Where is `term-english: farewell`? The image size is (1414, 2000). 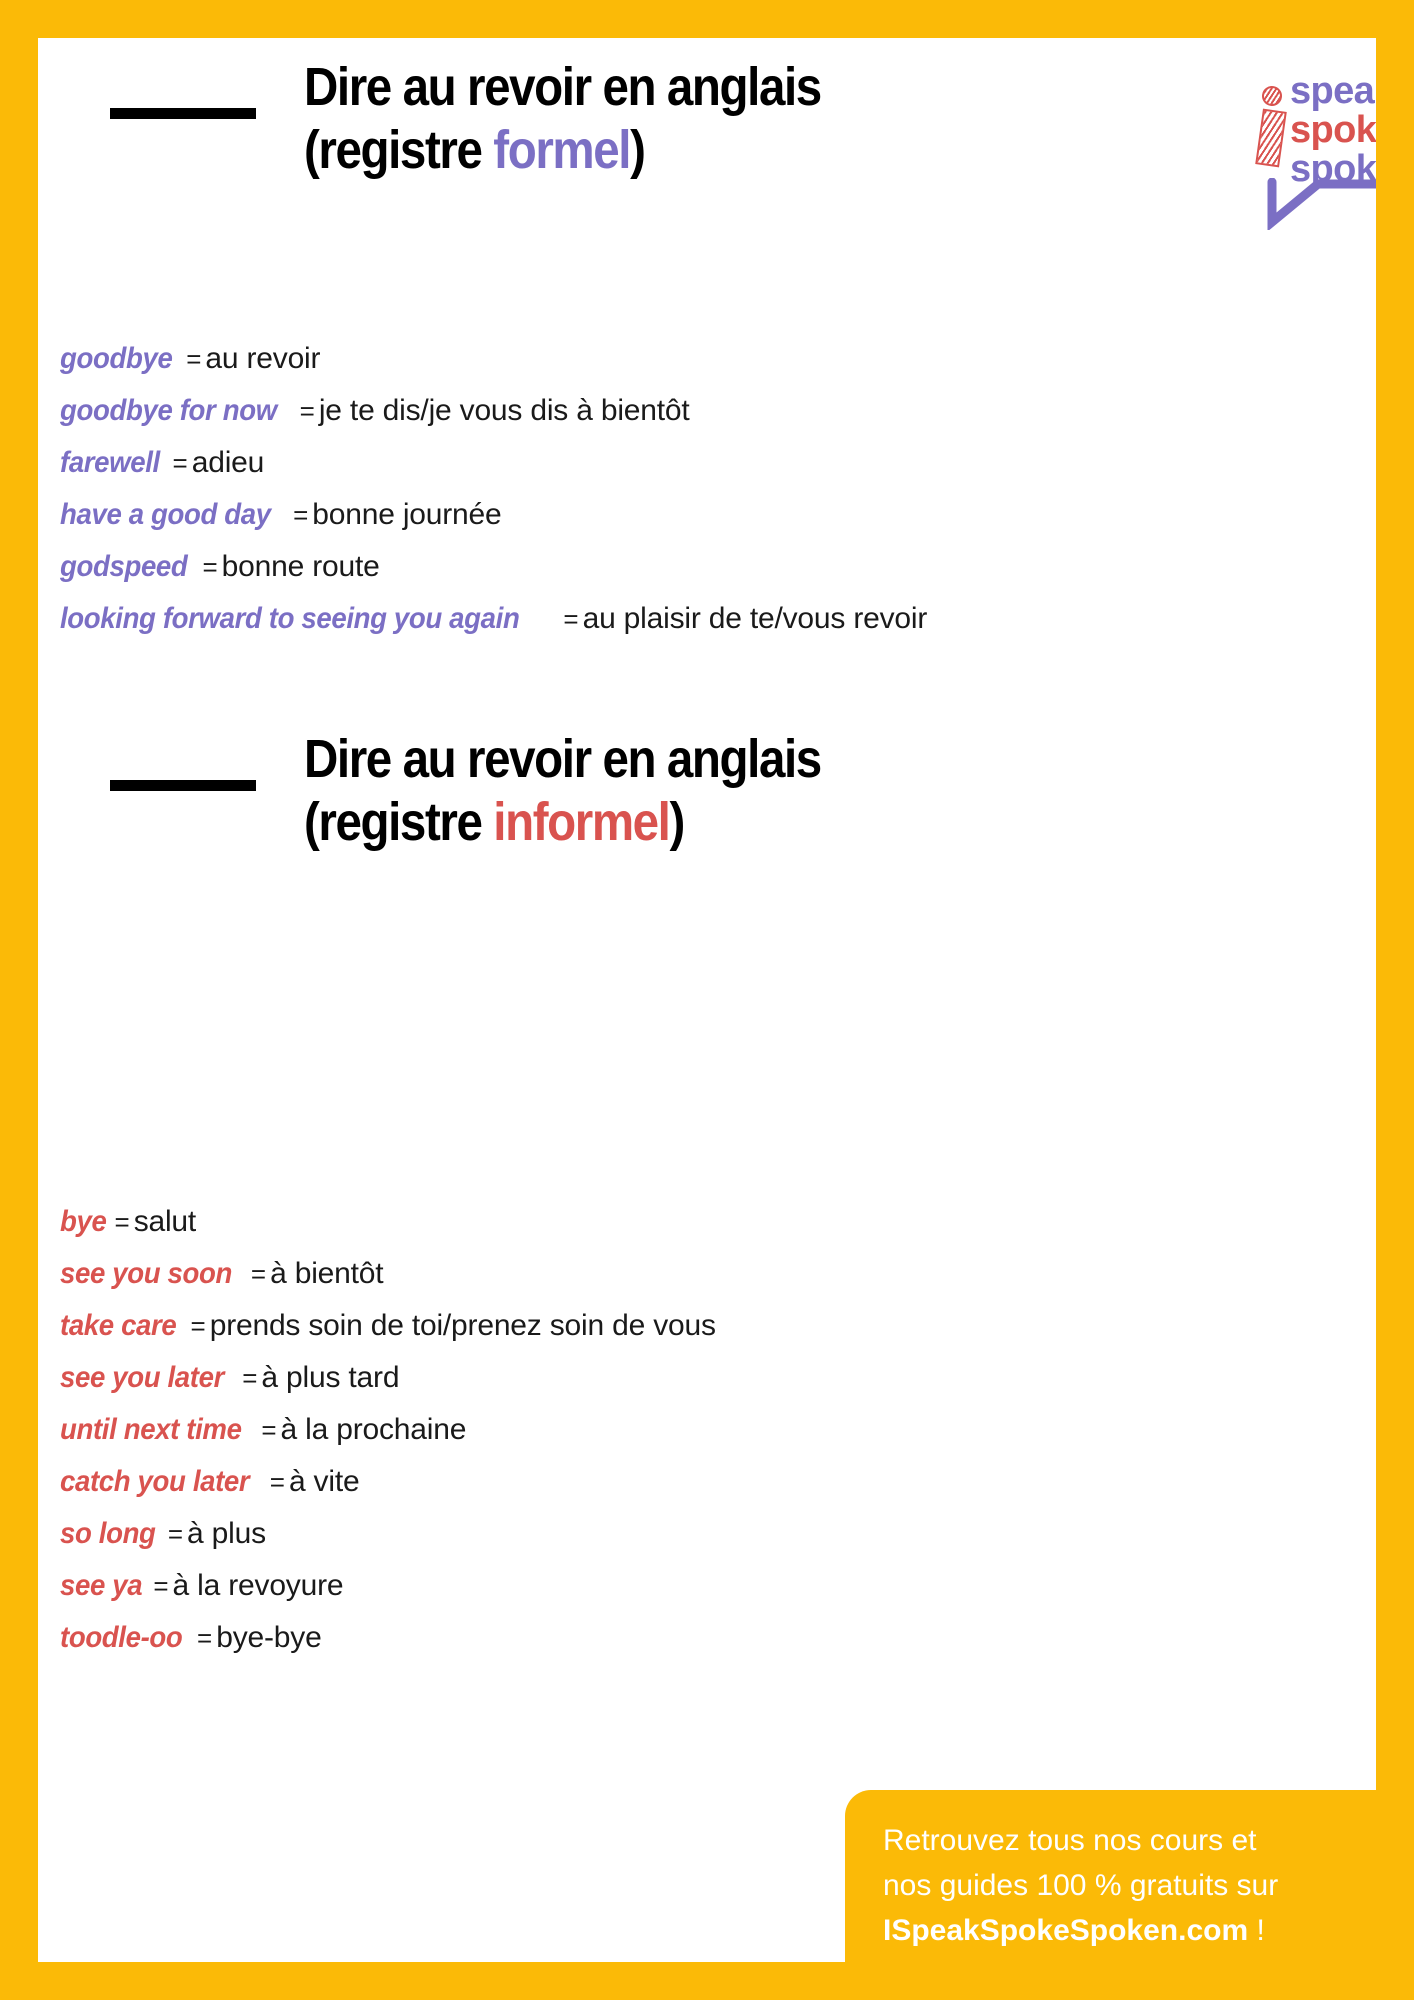
term-english: farewell is located at coordinates (110, 462).